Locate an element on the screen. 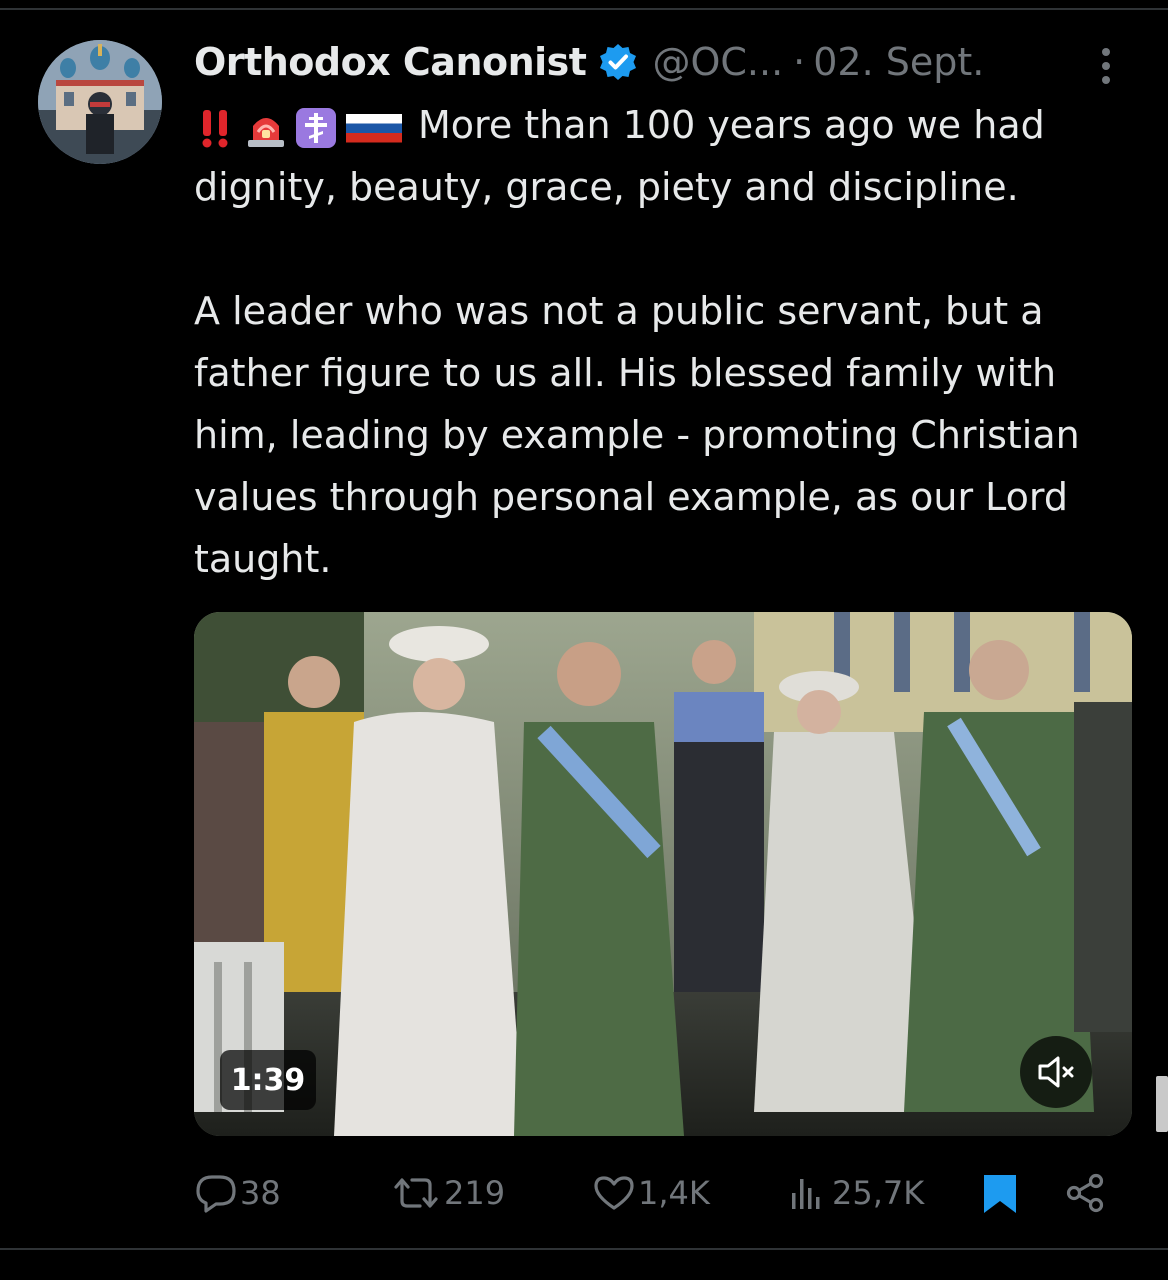  more-vertical-icon is located at coordinates (1106, 66).